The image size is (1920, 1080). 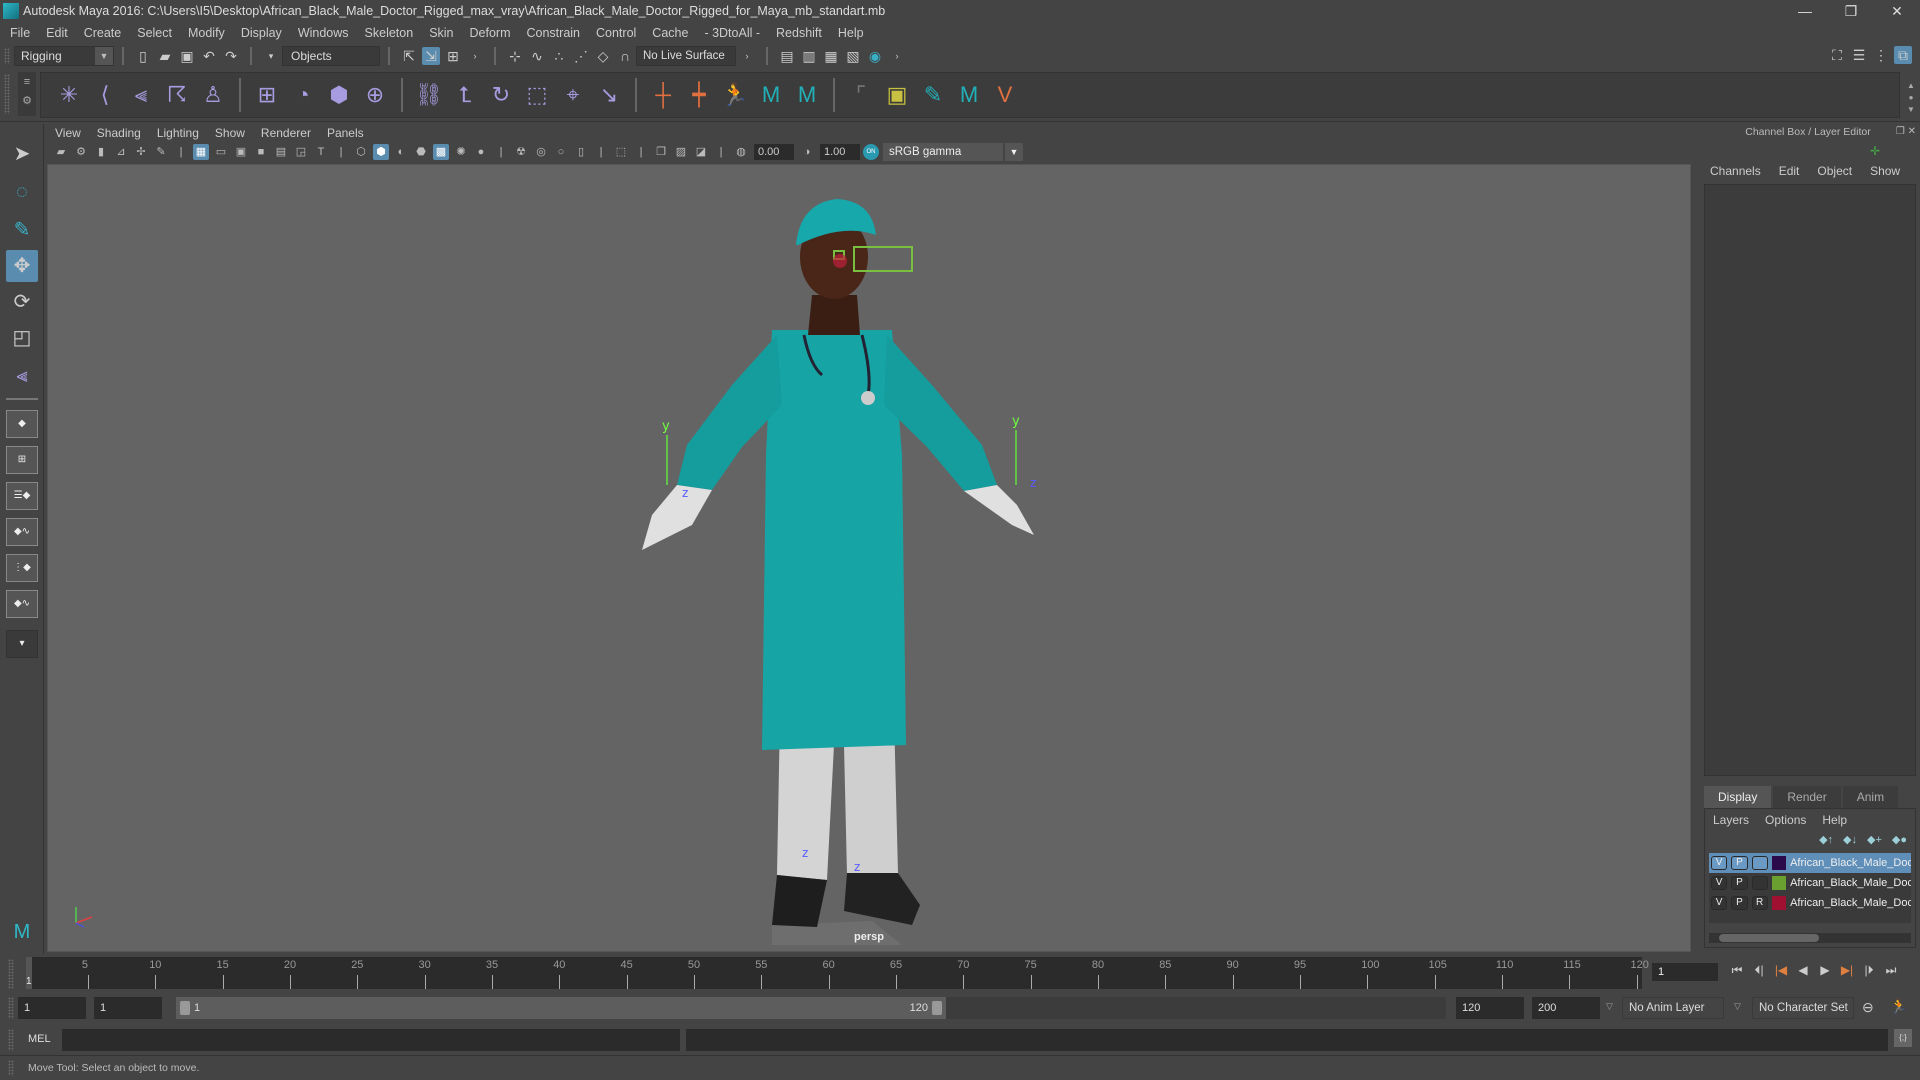 I want to click on play-forward-icon: ▶, so click(x=1825, y=970).